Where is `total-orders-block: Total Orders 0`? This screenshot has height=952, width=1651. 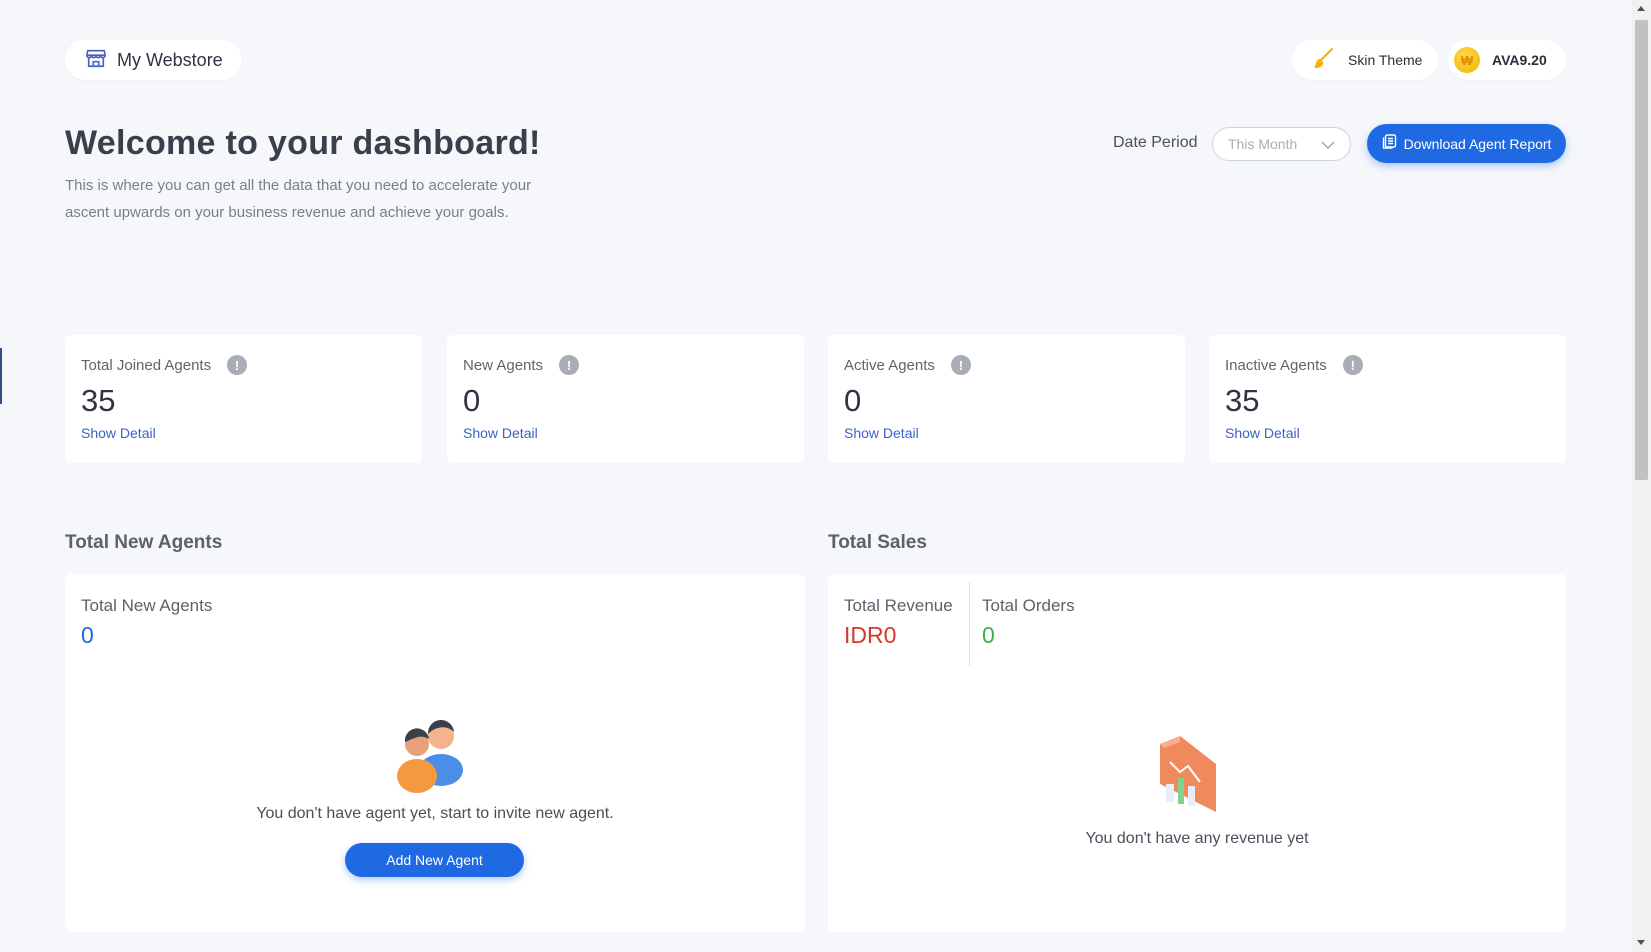
total-orders-block: Total Orders 0 is located at coordinates (1028, 622).